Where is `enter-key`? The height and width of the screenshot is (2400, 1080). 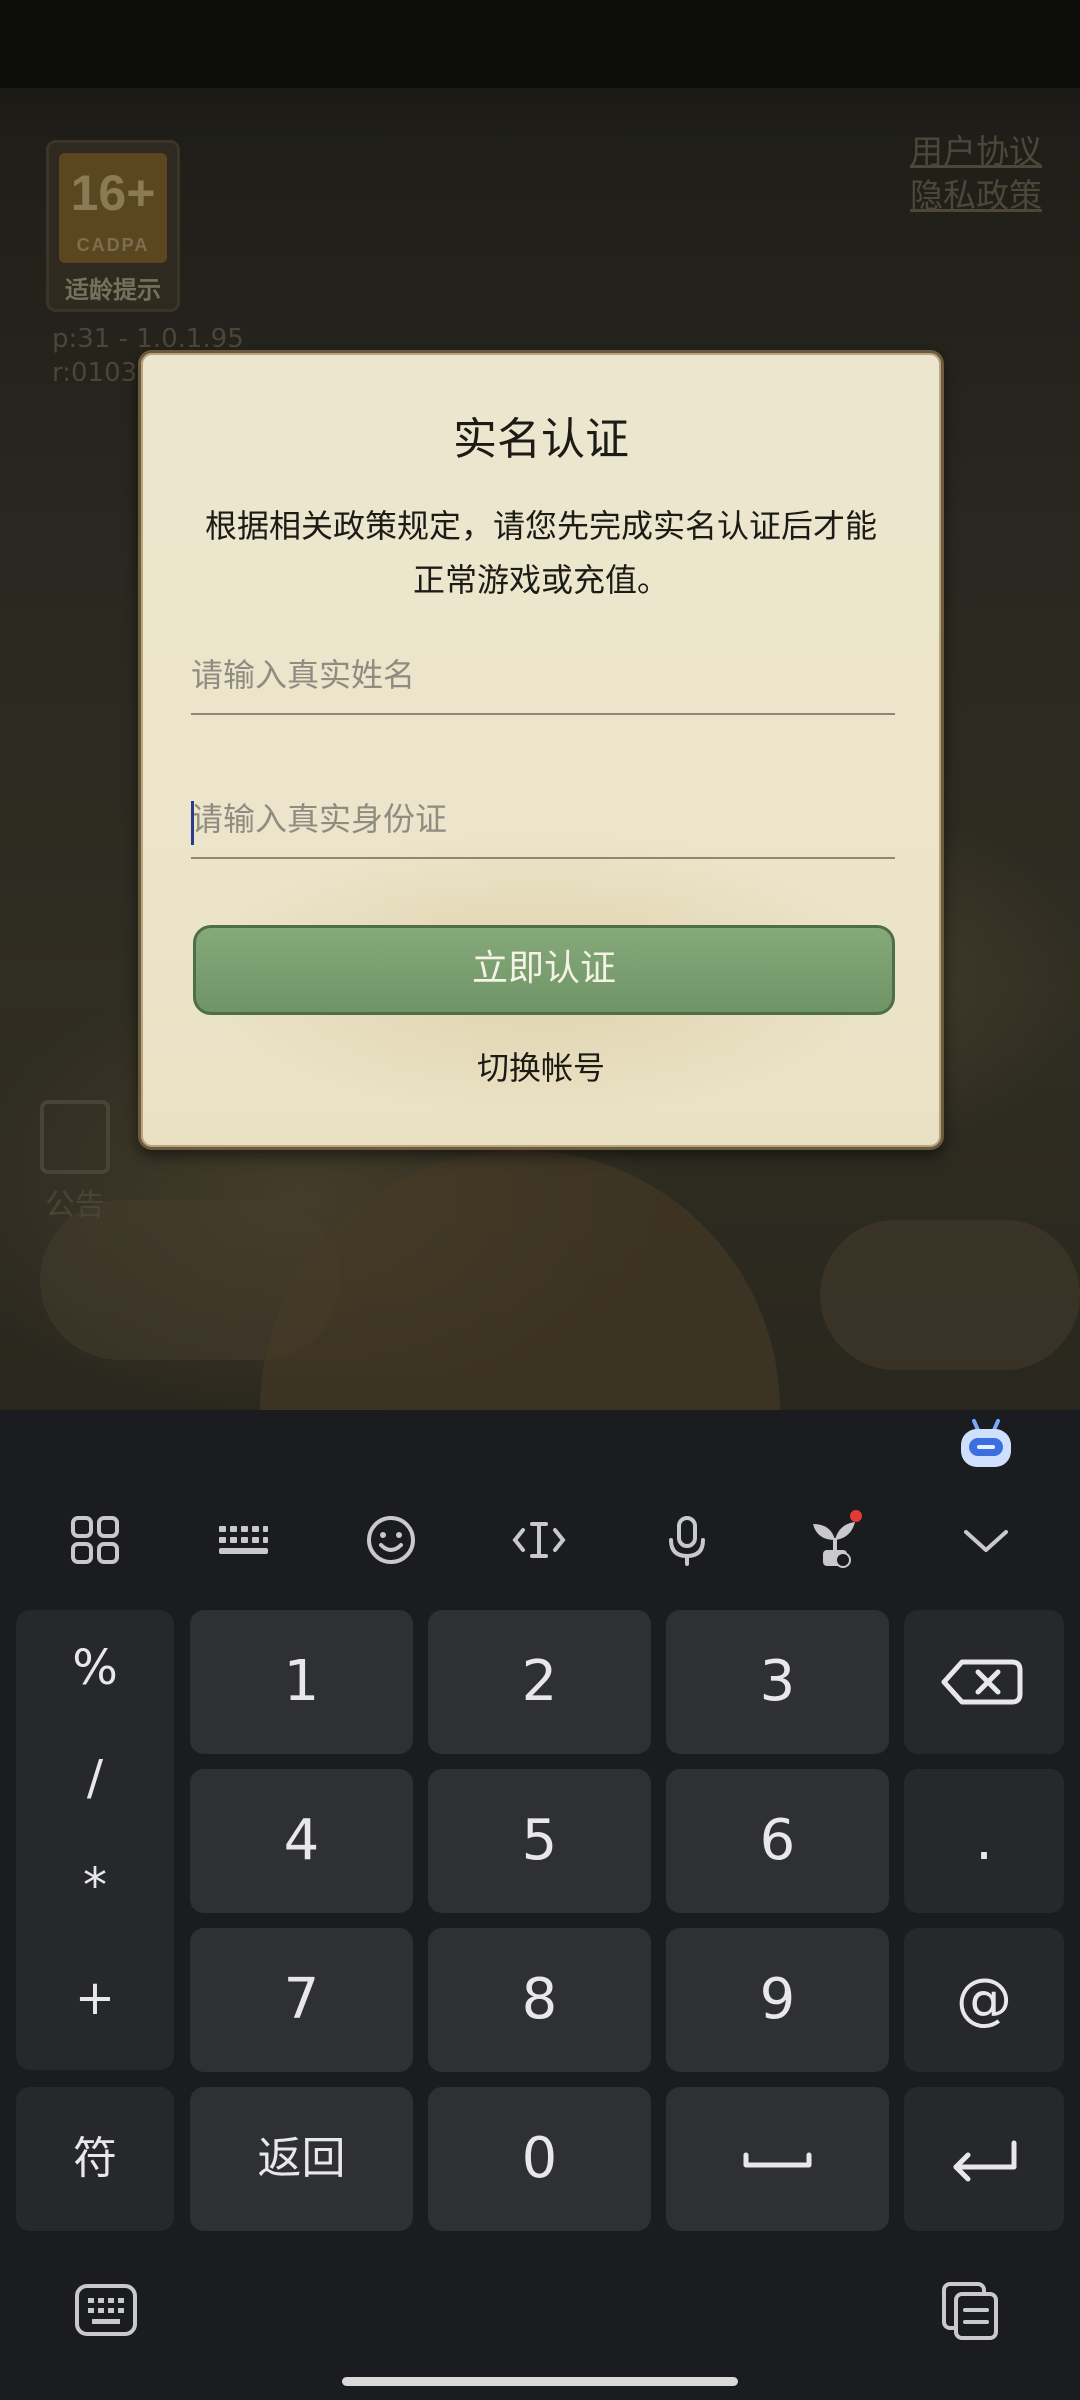 enter-key is located at coordinates (984, 2159).